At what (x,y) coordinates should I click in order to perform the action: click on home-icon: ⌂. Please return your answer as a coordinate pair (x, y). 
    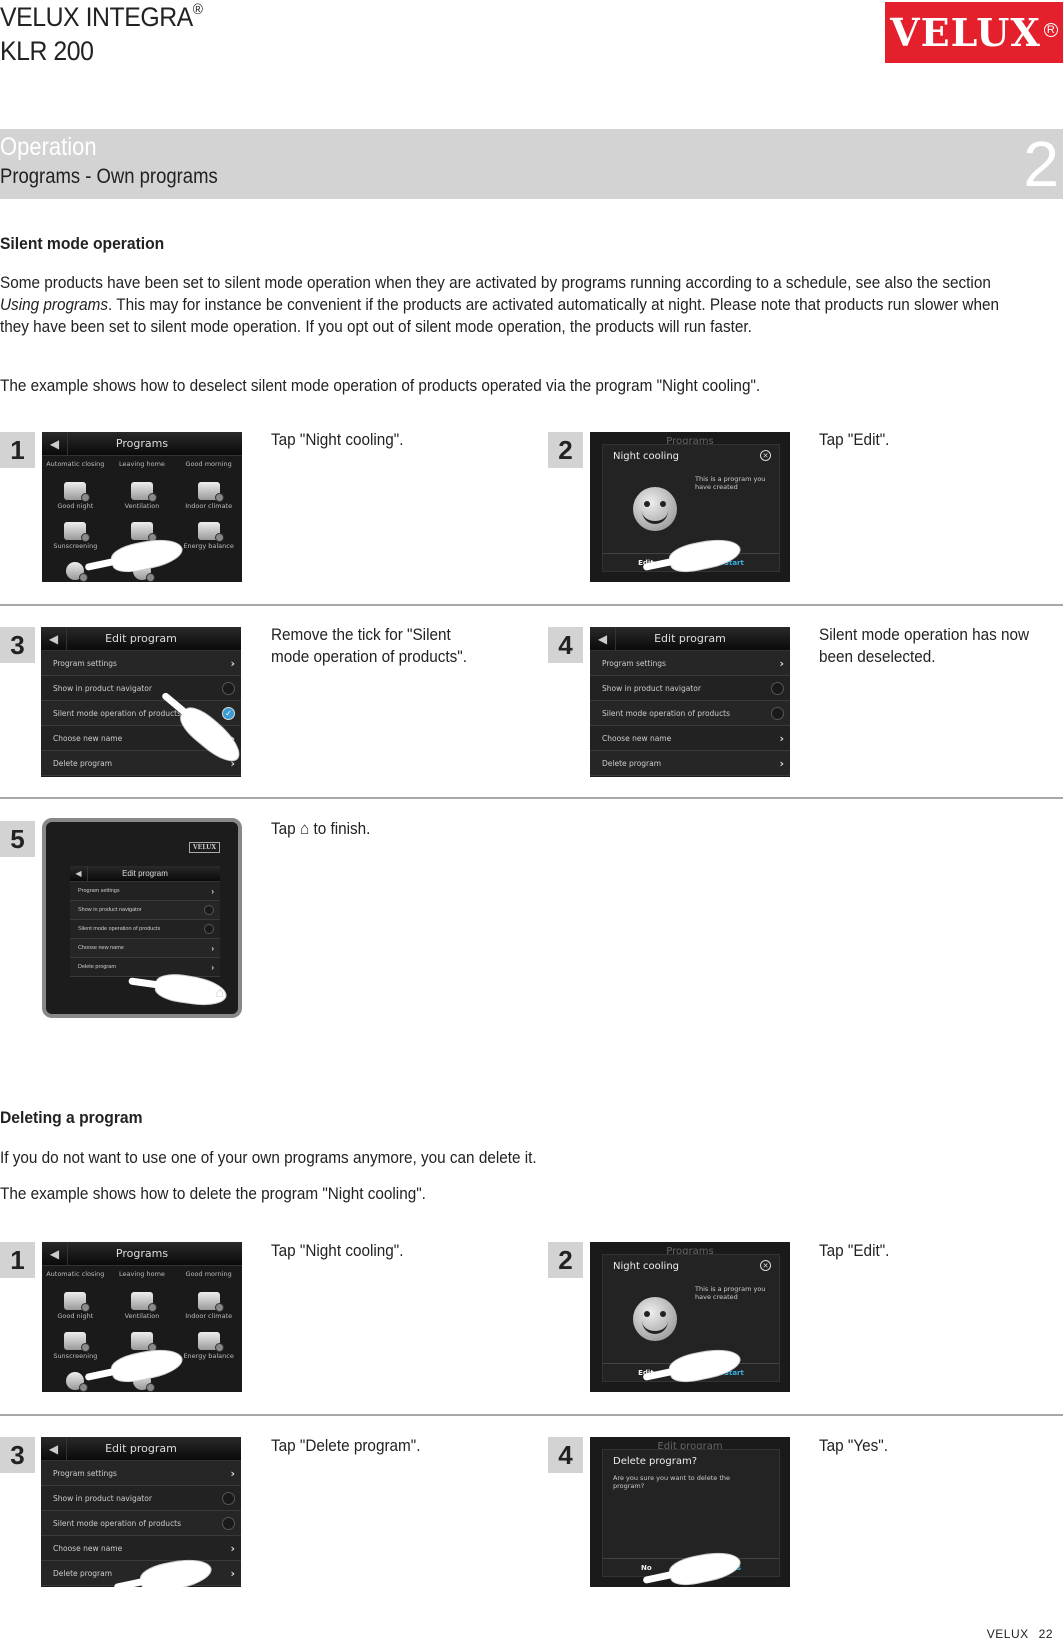
    Looking at the image, I should click on (220, 992).